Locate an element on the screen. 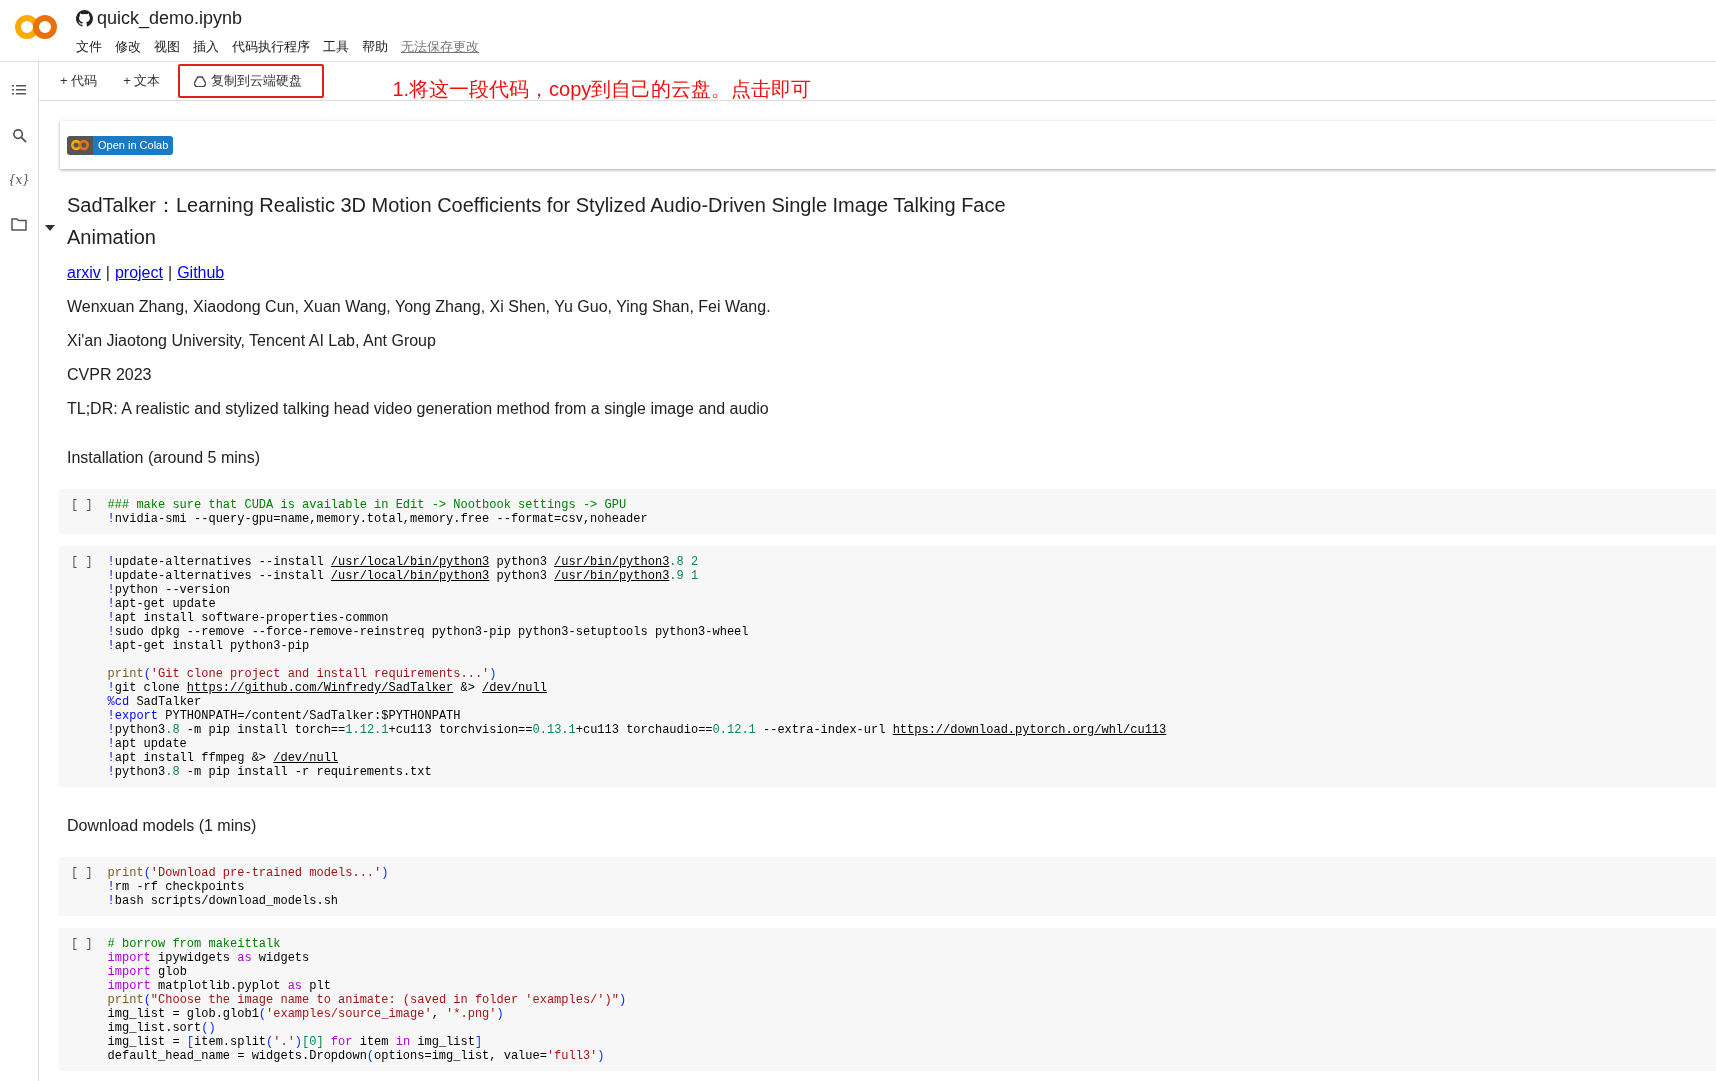 This screenshot has width=1716, height=1081. code-line: !python3.8 -m pip install -r requirements.txt is located at coordinates (270, 772).